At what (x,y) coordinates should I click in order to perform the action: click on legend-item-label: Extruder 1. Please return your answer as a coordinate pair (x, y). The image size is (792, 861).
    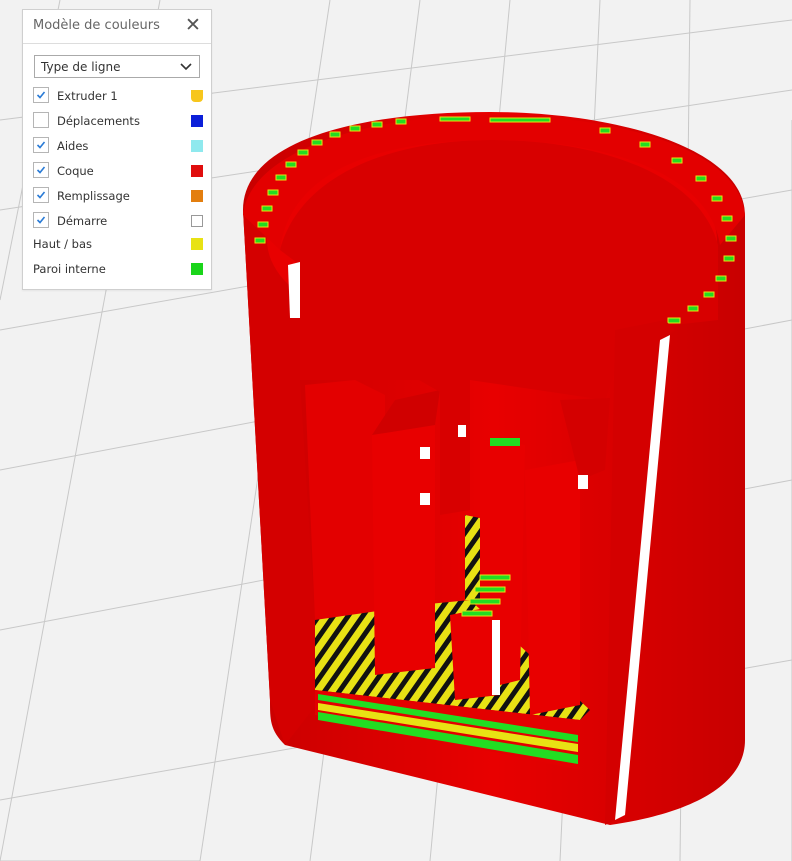
    Looking at the image, I should click on (87, 96).